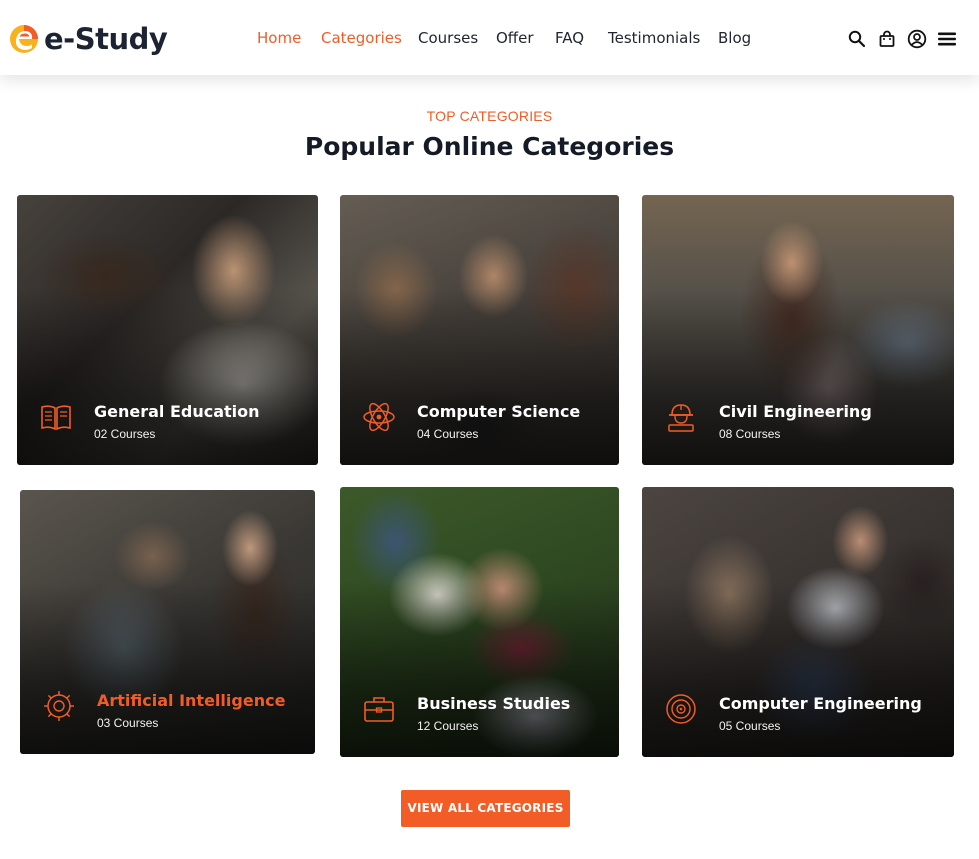  Describe the element at coordinates (798, 622) in the screenshot. I see `category-card-computer-engineering: Computer Engineering 05 Courses` at that location.